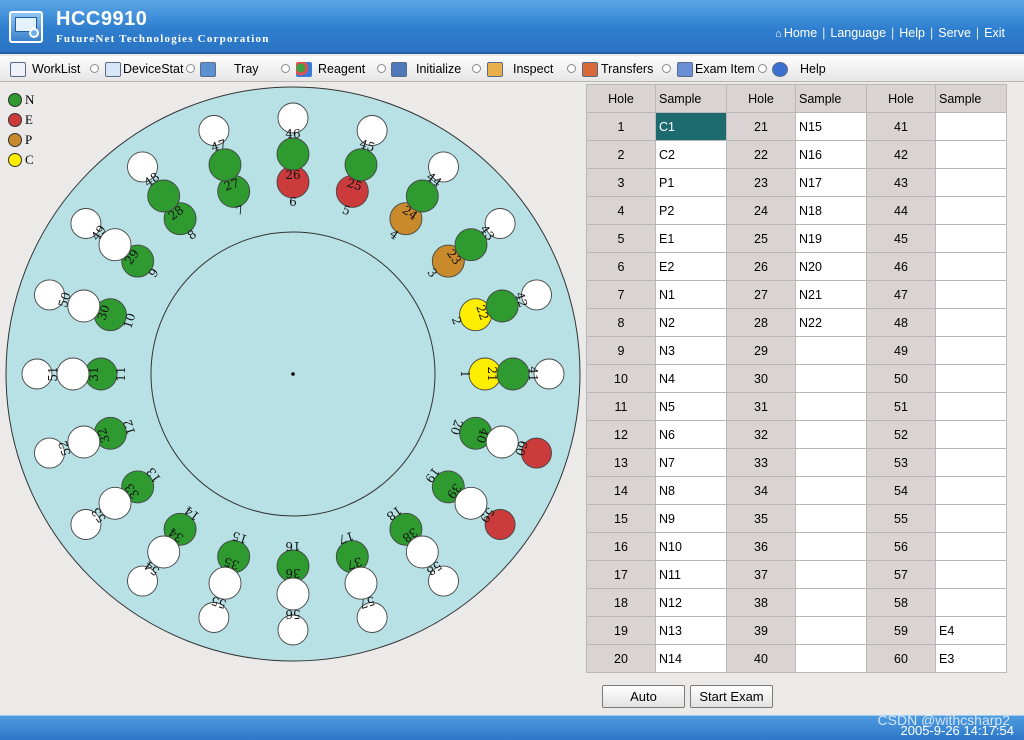 The image size is (1024, 740). What do you see at coordinates (716, 69) in the screenshot?
I see `toolbar-exam-item: Exam Item` at bounding box center [716, 69].